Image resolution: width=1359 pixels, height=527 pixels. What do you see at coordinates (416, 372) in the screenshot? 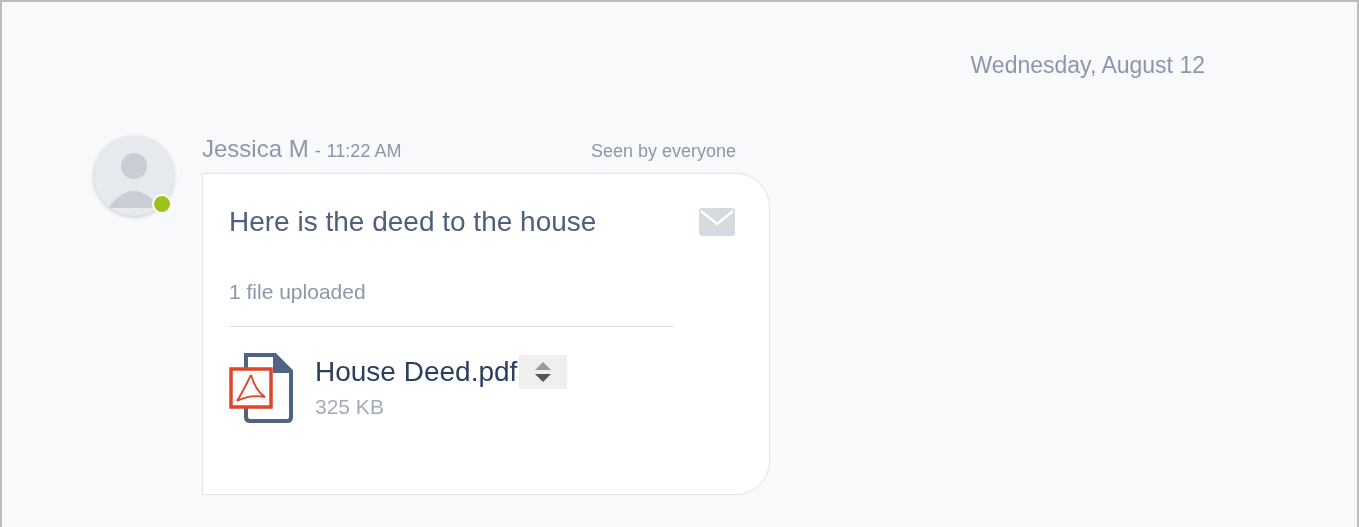
I see `file-name: House Deed.pdf` at bounding box center [416, 372].